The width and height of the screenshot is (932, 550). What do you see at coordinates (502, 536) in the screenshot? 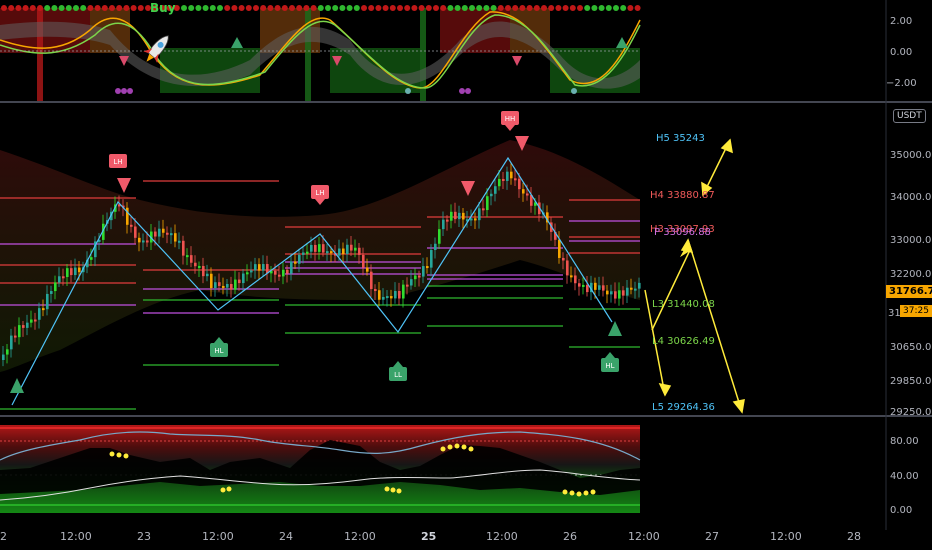
I see `time-label-1200-d: 12:00` at bounding box center [502, 536].